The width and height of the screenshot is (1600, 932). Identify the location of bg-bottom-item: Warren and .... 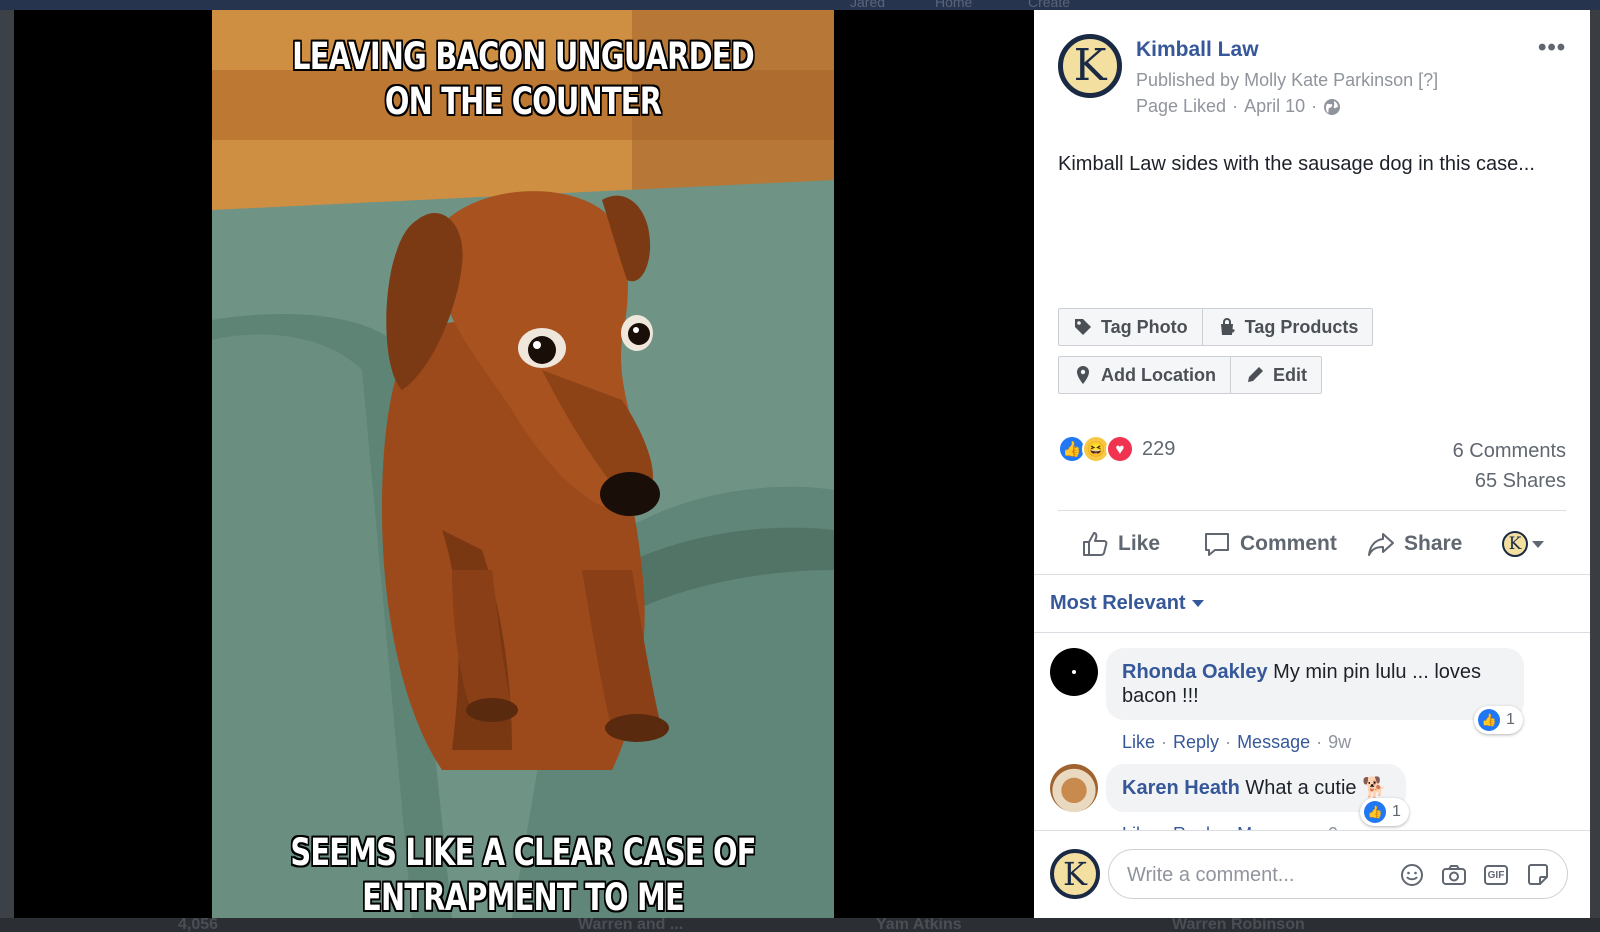
(631, 924).